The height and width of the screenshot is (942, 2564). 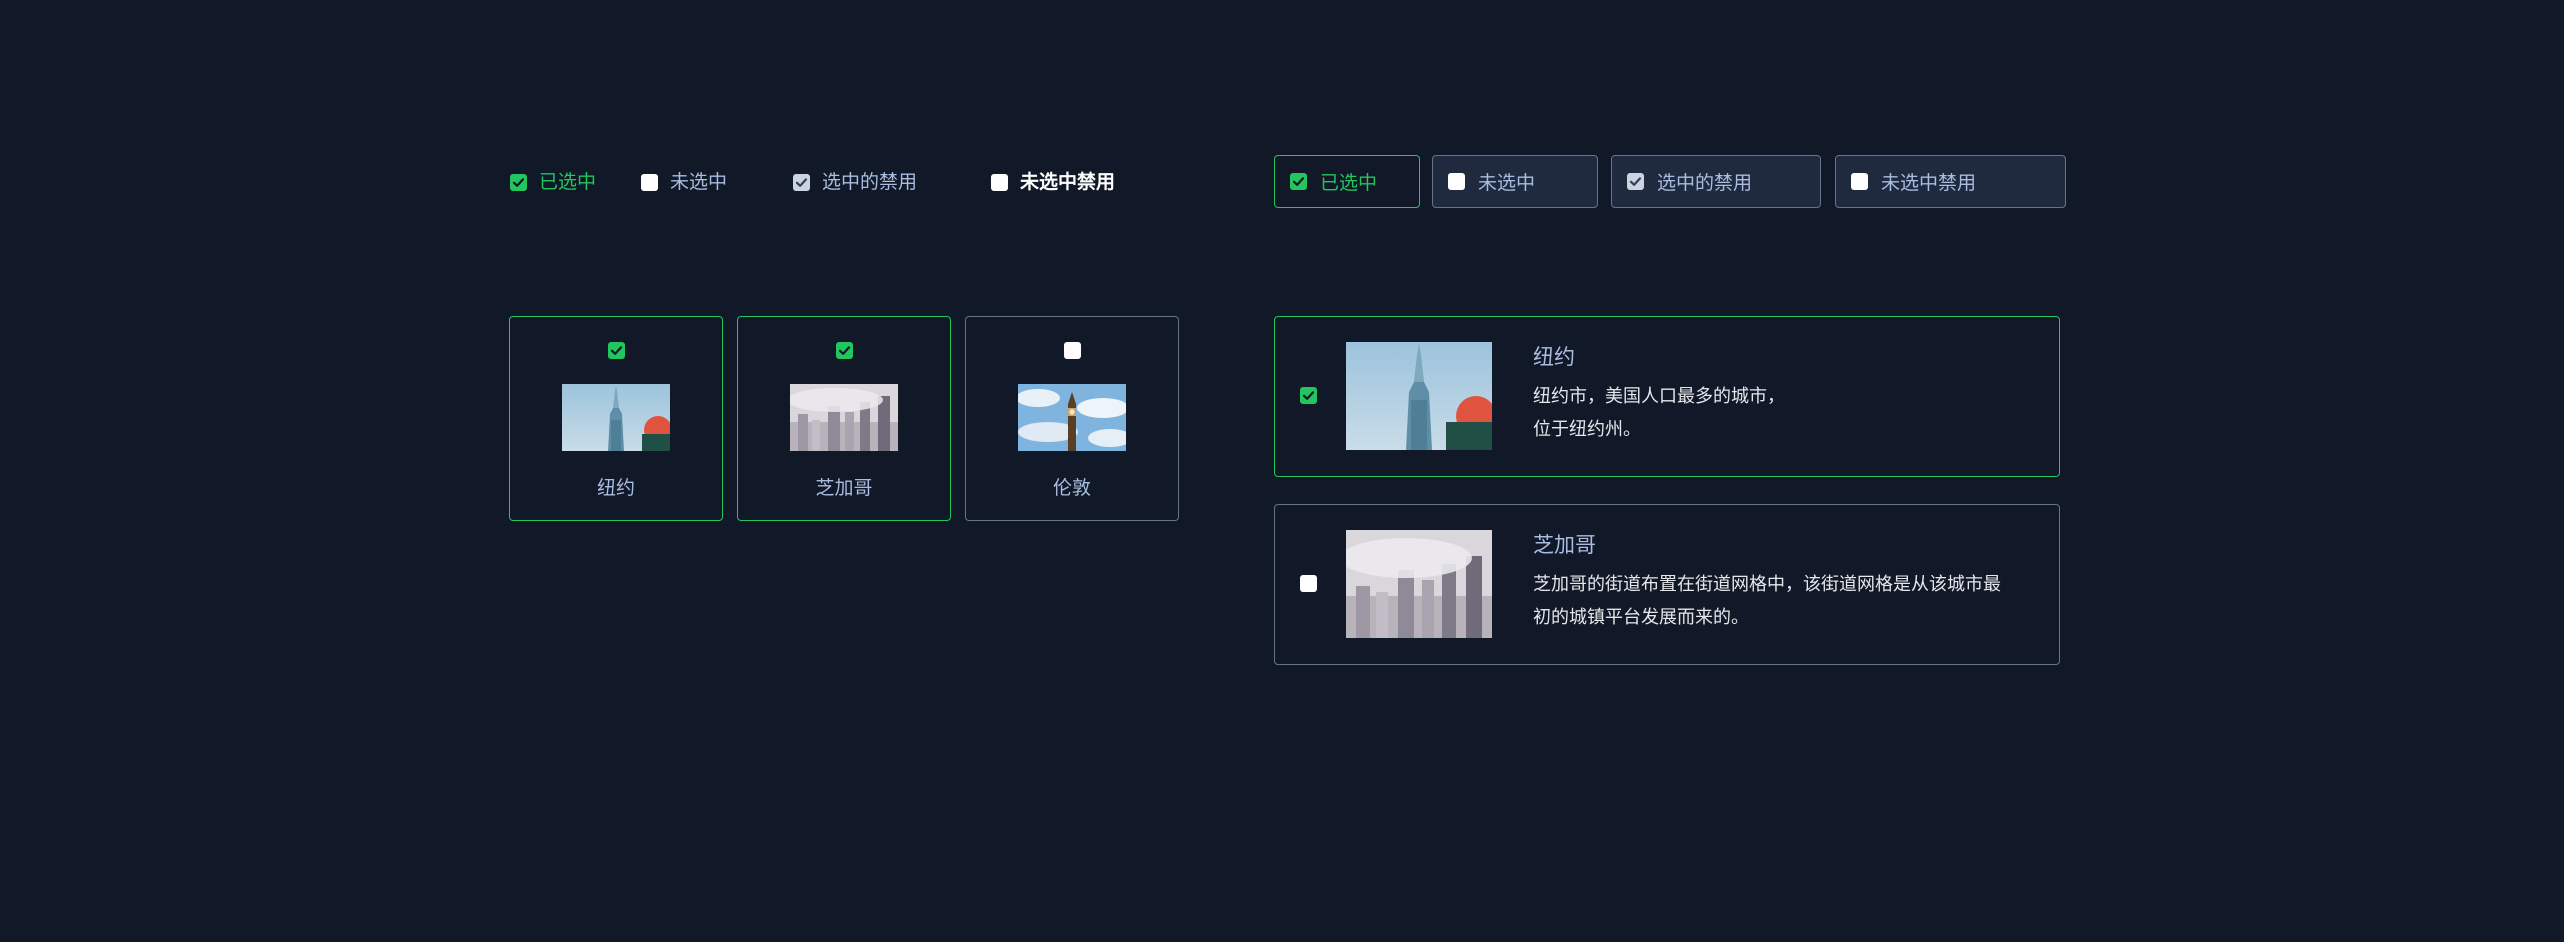 I want to click on checkbox-unchecked: 未选中, so click(x=684, y=182).